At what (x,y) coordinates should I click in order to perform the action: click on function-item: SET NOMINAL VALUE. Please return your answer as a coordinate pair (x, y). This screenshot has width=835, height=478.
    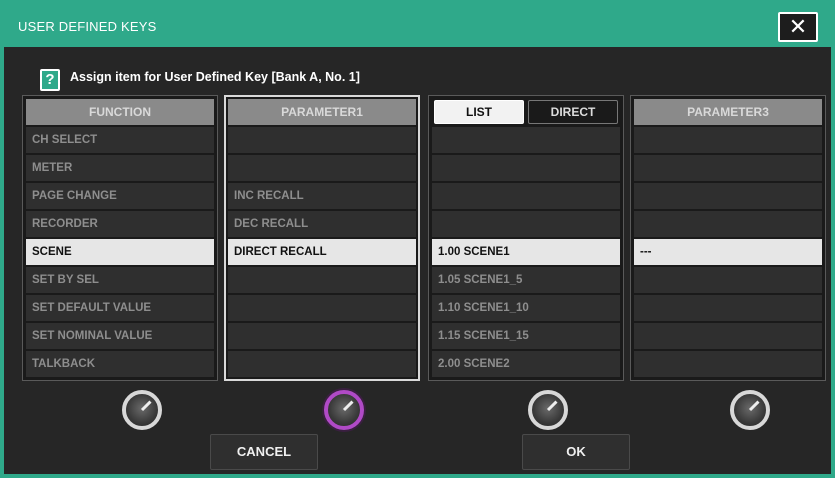
    Looking at the image, I should click on (120, 336).